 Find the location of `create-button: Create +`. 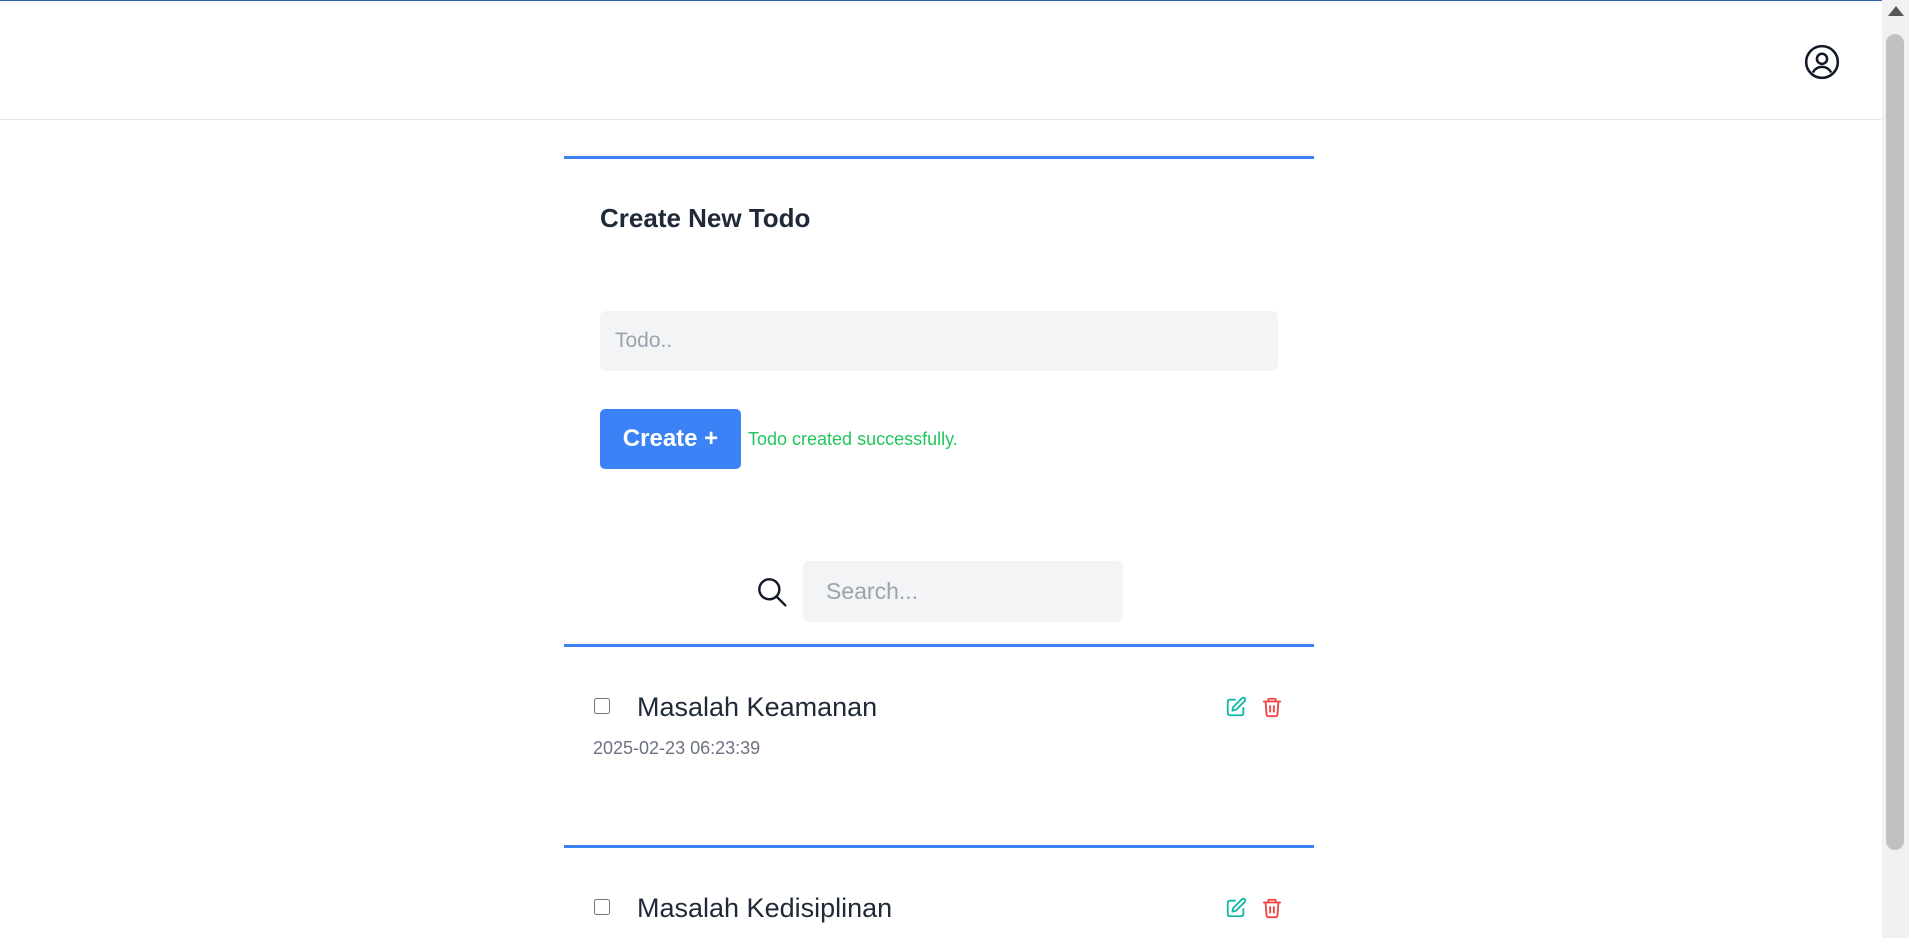

create-button: Create + is located at coordinates (670, 439).